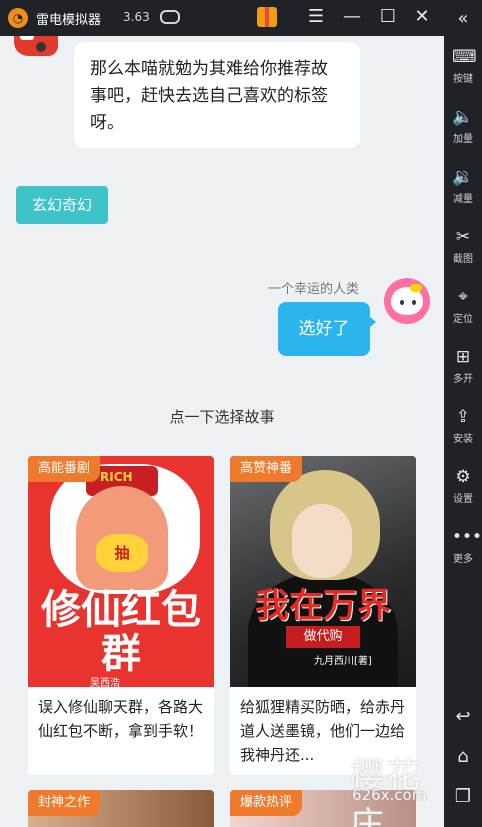 The height and width of the screenshot is (827, 482). What do you see at coordinates (314, 289) in the screenshot?
I see `user-name: 一个幸运的人类` at bounding box center [314, 289].